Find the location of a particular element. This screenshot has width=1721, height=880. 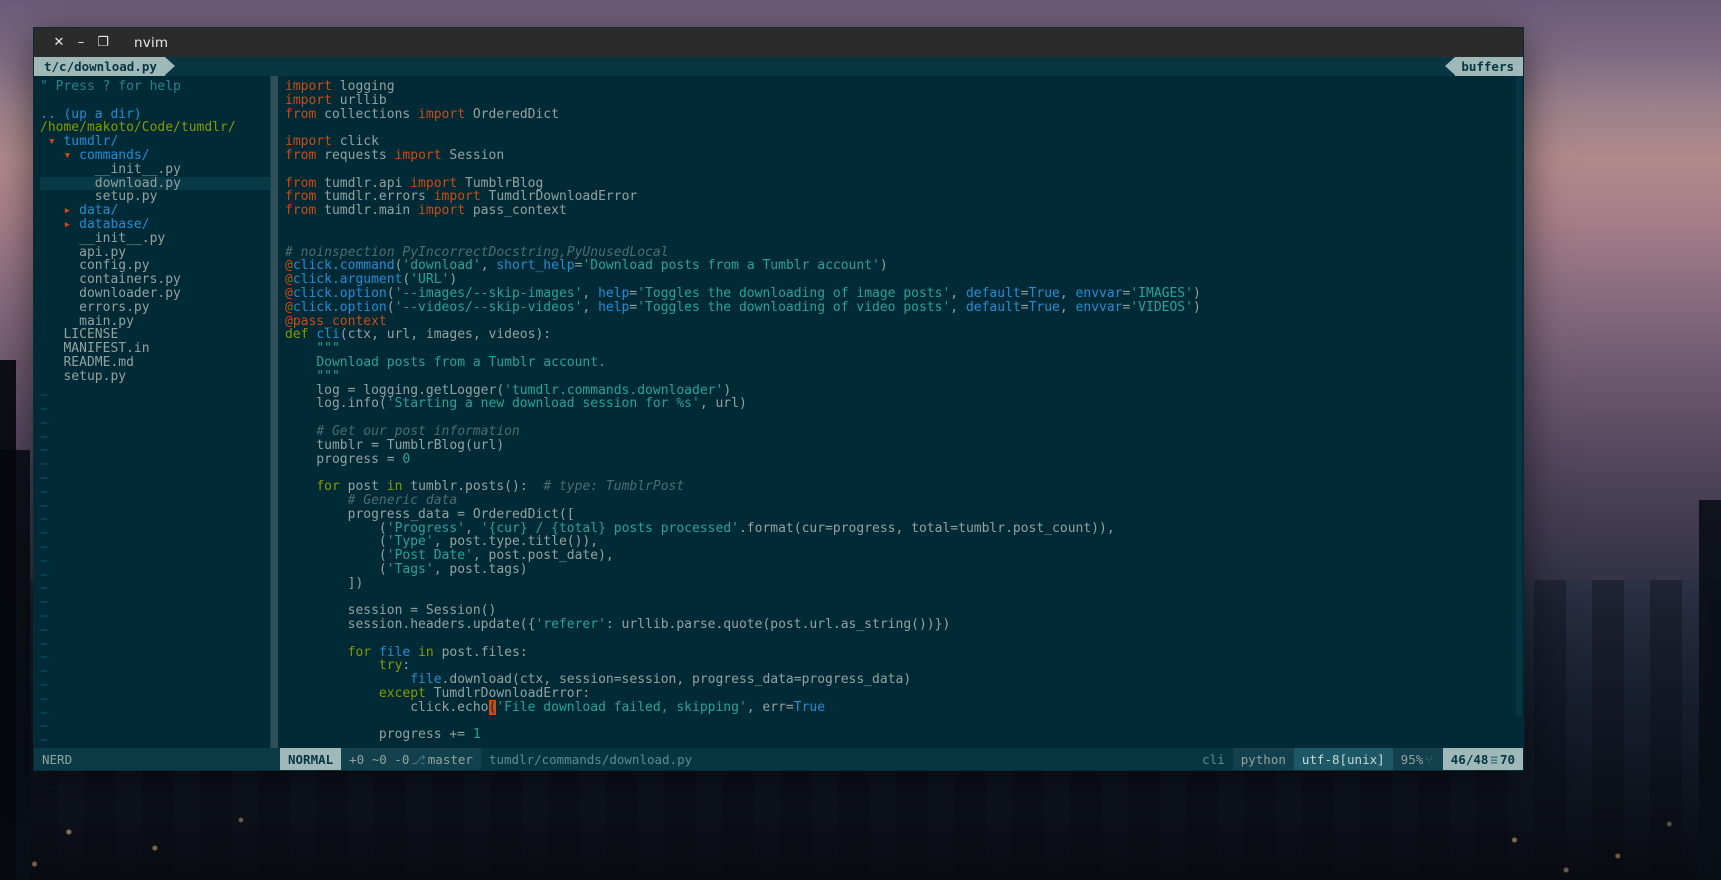

code-line: for file in post.files: is located at coordinates (904, 652).